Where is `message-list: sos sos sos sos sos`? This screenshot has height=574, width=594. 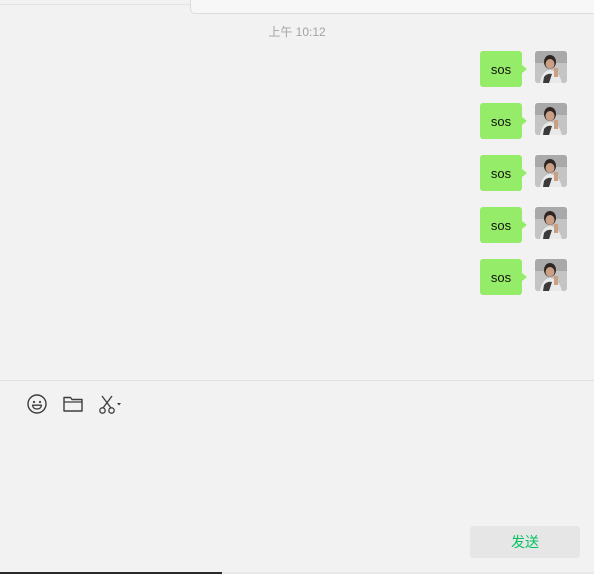
message-list: sos sos sos sos sos is located at coordinates (523, 173).